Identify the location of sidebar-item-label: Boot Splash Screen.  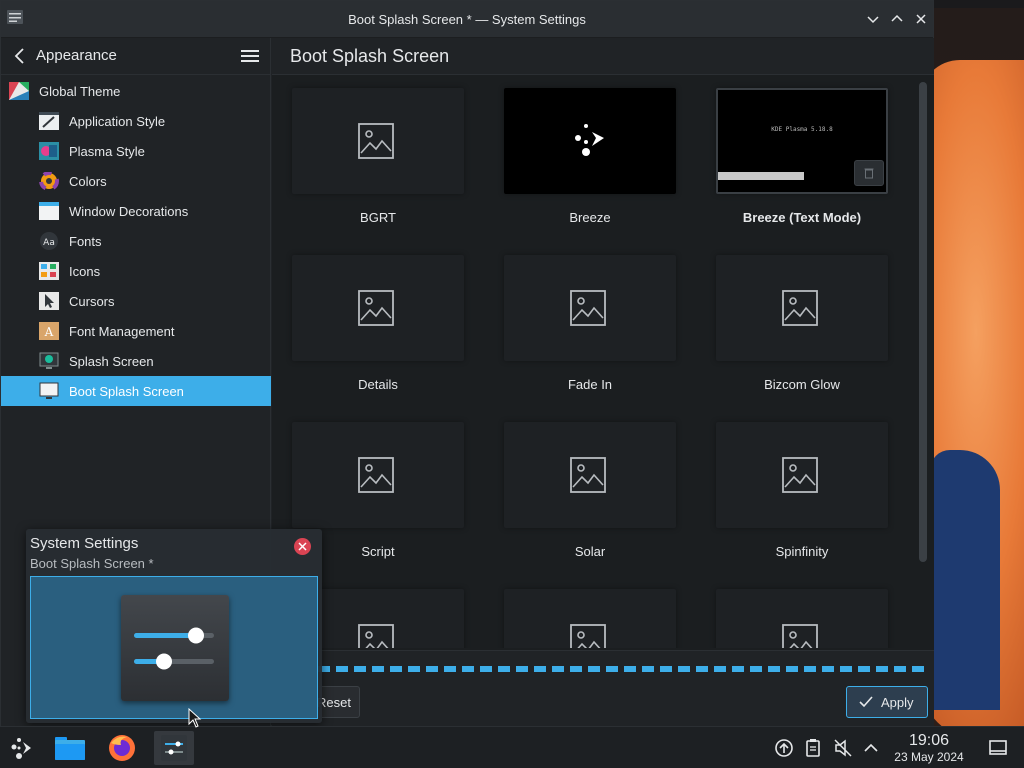
(126, 391).